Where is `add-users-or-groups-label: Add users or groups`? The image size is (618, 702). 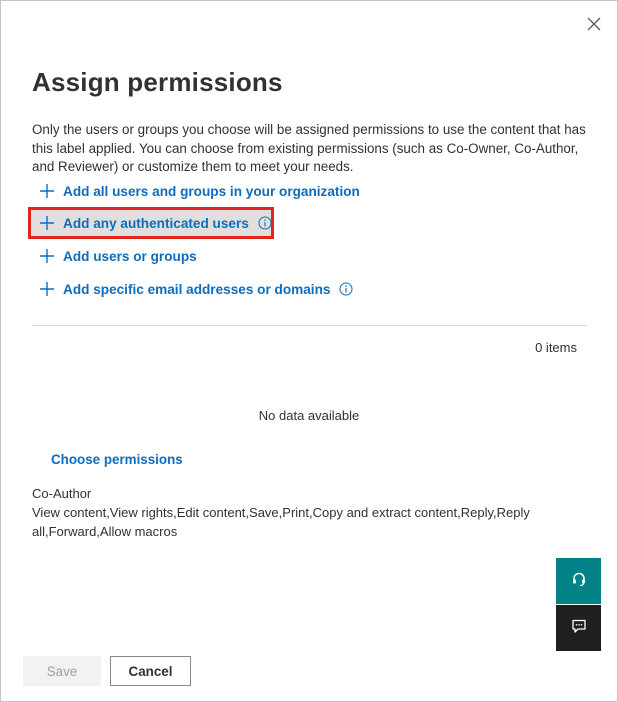 add-users-or-groups-label: Add users or groups is located at coordinates (130, 256).